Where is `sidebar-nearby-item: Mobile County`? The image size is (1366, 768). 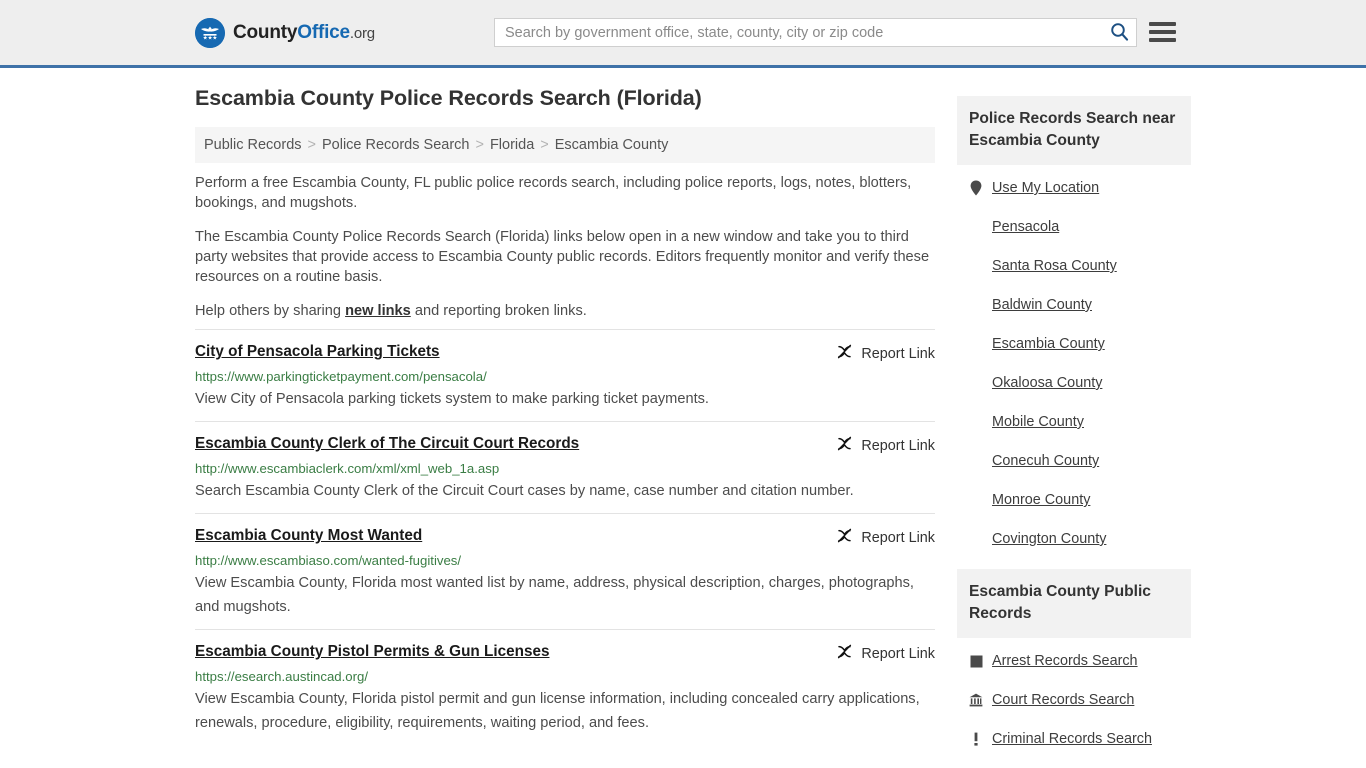
sidebar-nearby-item: Mobile County is located at coordinates (1074, 422).